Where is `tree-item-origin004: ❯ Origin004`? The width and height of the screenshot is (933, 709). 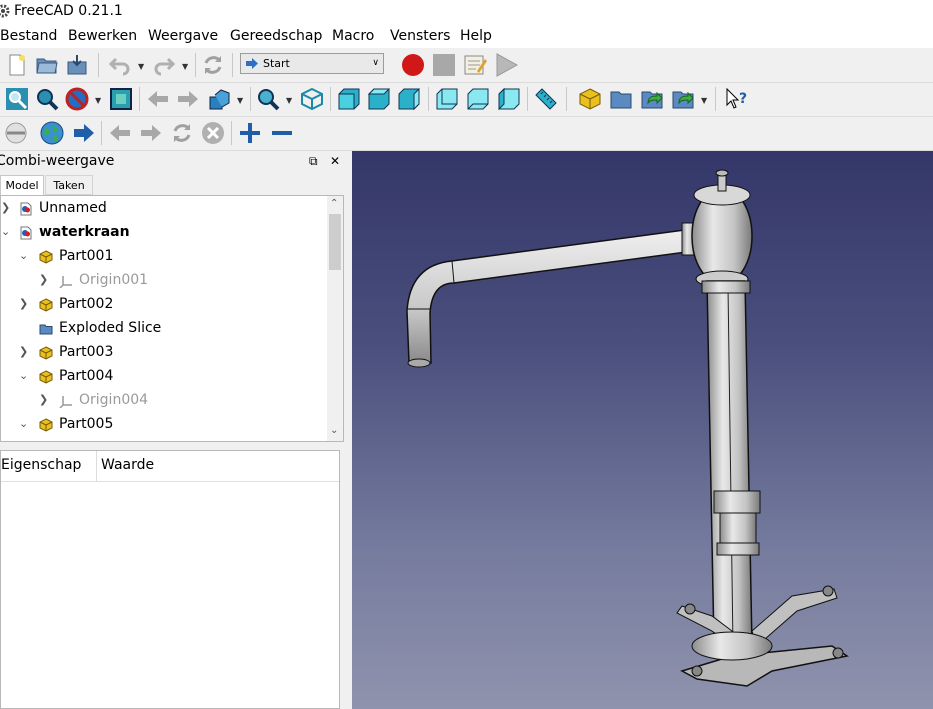
tree-item-origin004: ❯ Origin004 is located at coordinates (164, 401).